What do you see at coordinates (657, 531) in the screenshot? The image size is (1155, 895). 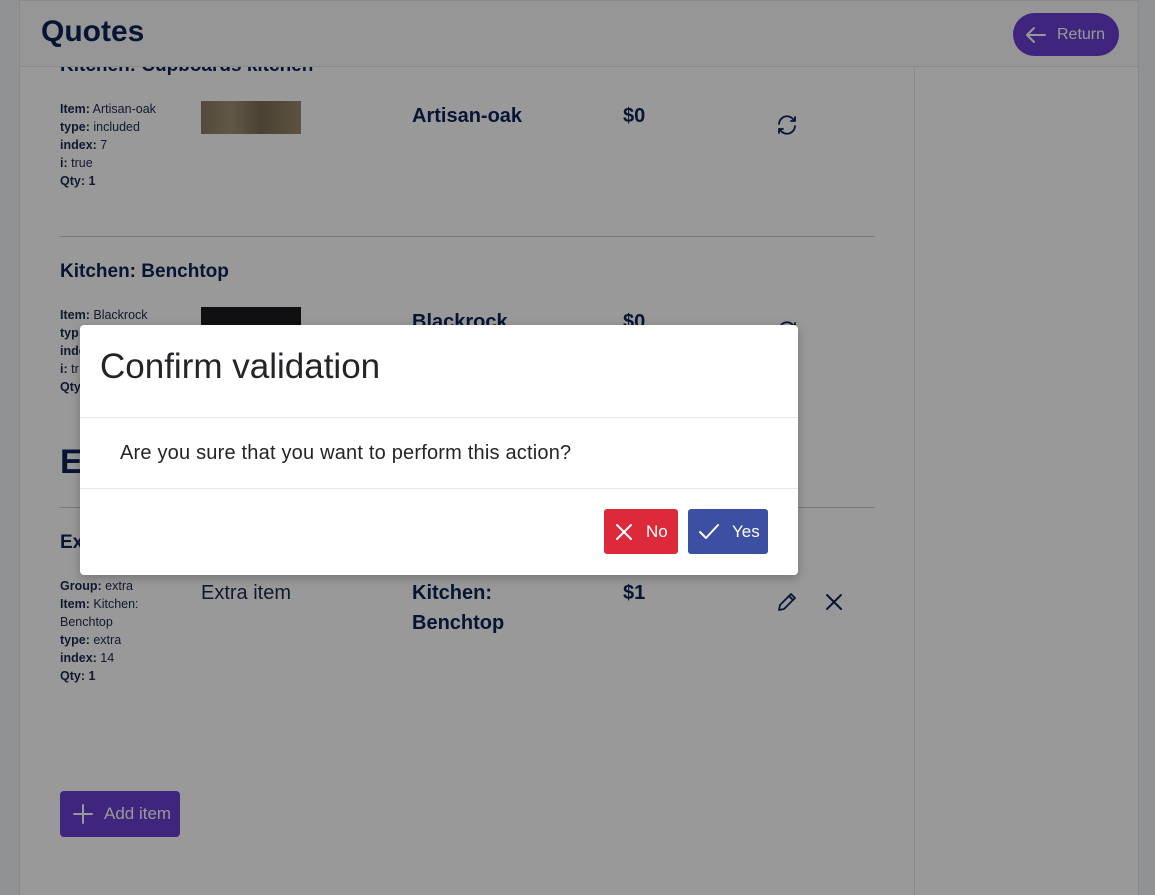 I see `no-label: No` at bounding box center [657, 531].